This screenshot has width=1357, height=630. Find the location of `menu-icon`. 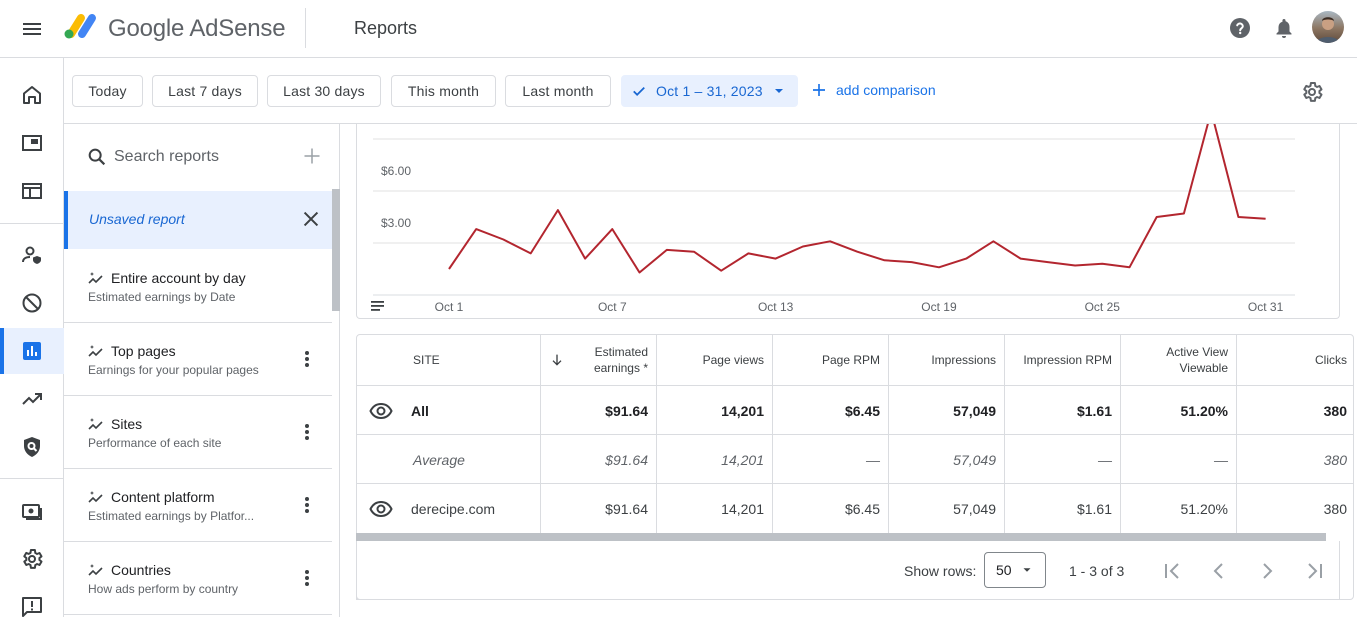

menu-icon is located at coordinates (32, 29).